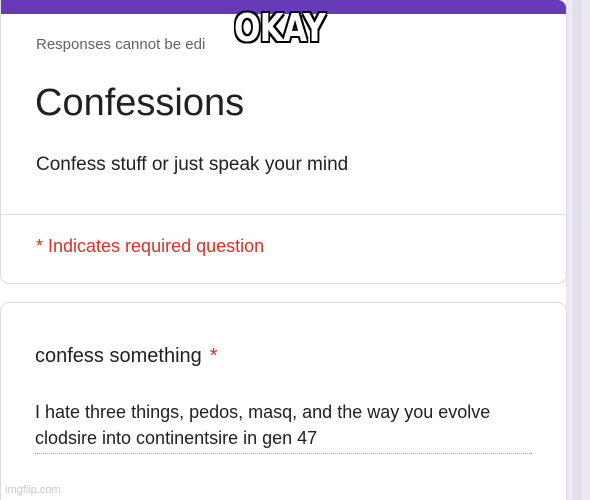  What do you see at coordinates (118, 356) in the screenshot?
I see `question-label: confess something` at bounding box center [118, 356].